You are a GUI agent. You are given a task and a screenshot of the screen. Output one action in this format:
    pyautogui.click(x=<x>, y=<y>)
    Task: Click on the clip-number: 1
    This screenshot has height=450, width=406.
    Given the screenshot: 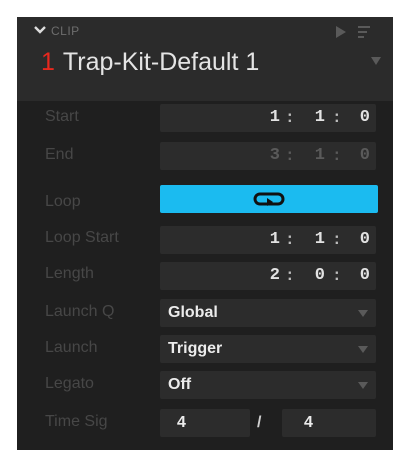 What is the action you would take?
    pyautogui.click(x=48, y=62)
    